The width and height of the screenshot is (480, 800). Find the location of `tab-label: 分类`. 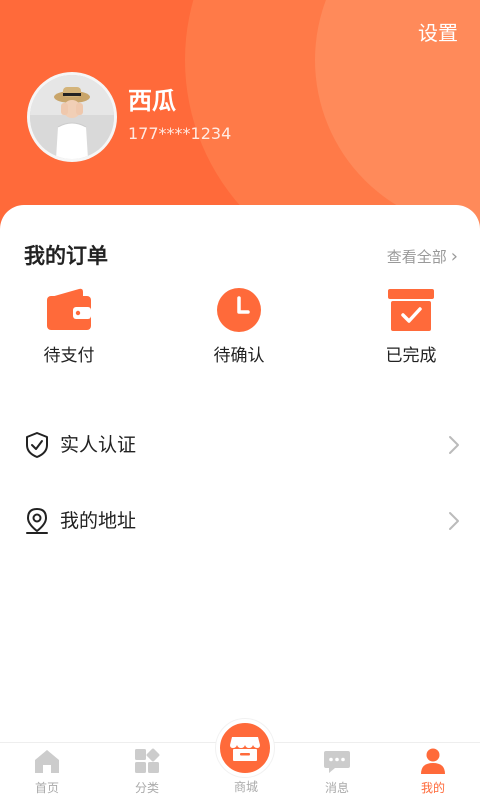

tab-label: 分类 is located at coordinates (146, 788).